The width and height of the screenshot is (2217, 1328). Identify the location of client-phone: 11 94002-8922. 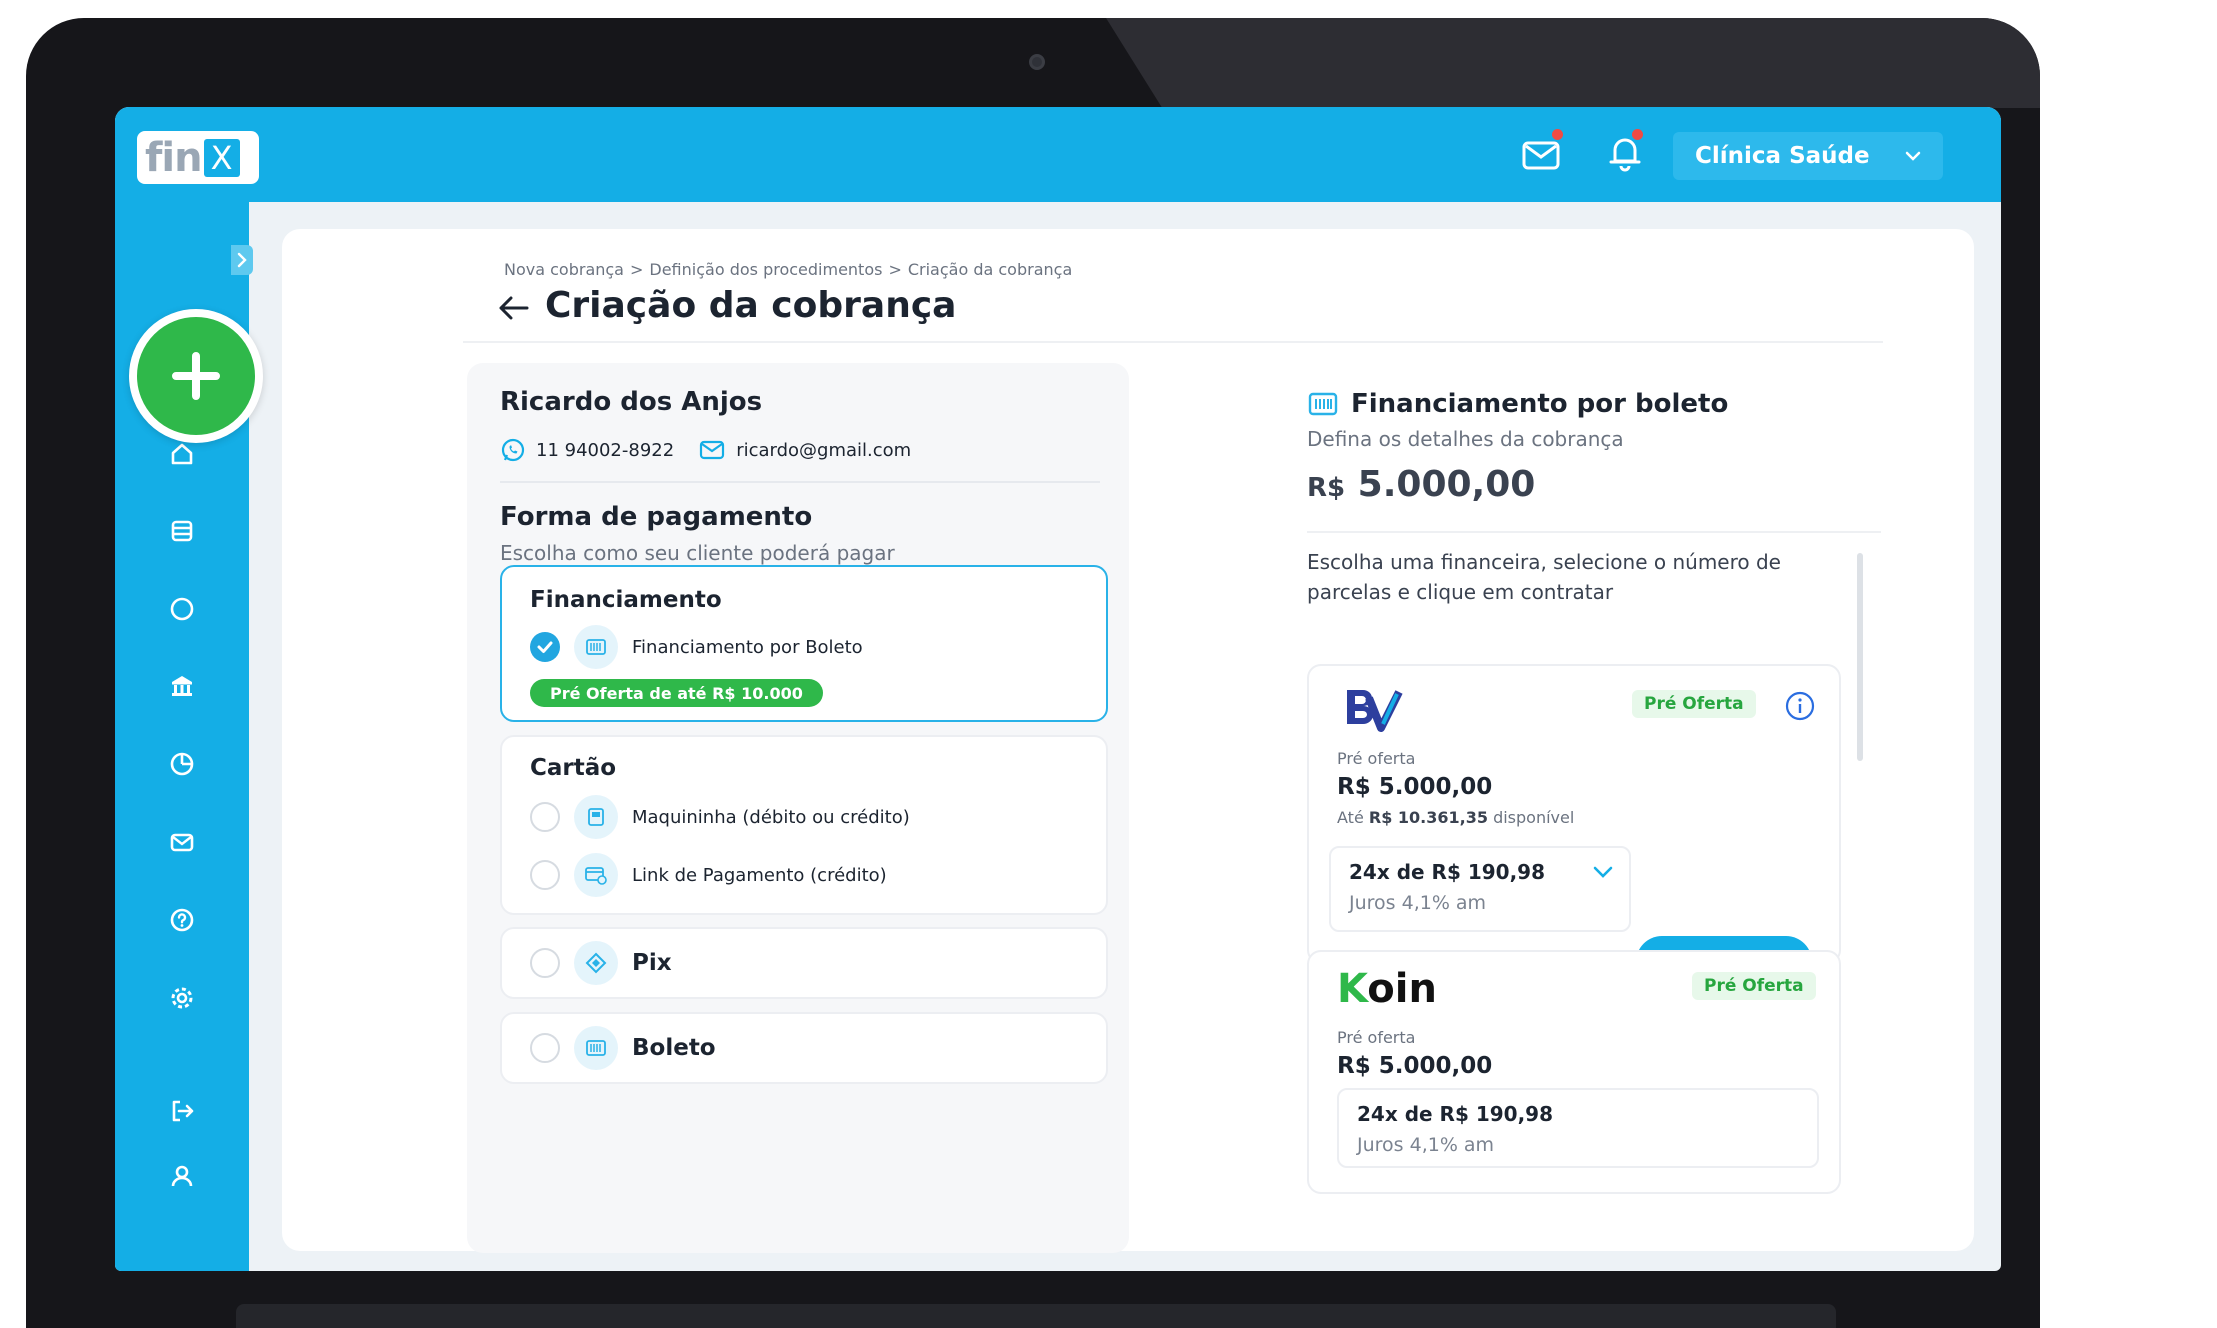
(605, 450).